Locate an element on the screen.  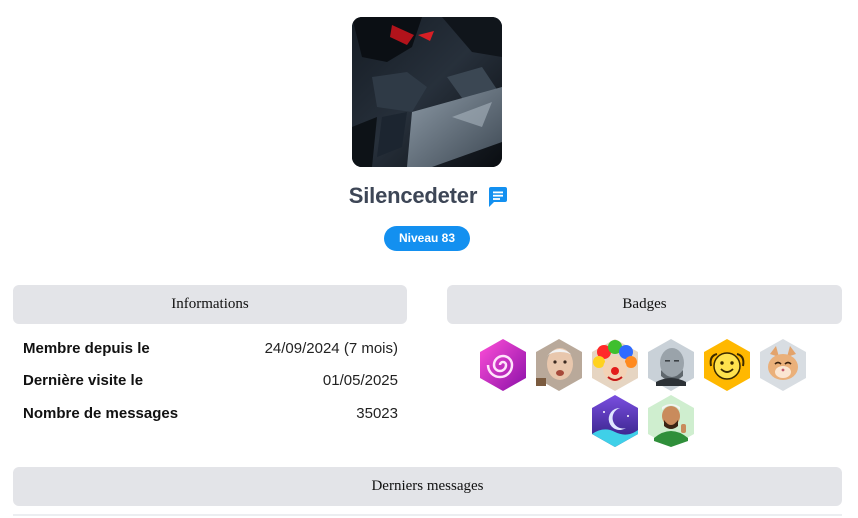
cat-badge-icon is located at coordinates (783, 365).